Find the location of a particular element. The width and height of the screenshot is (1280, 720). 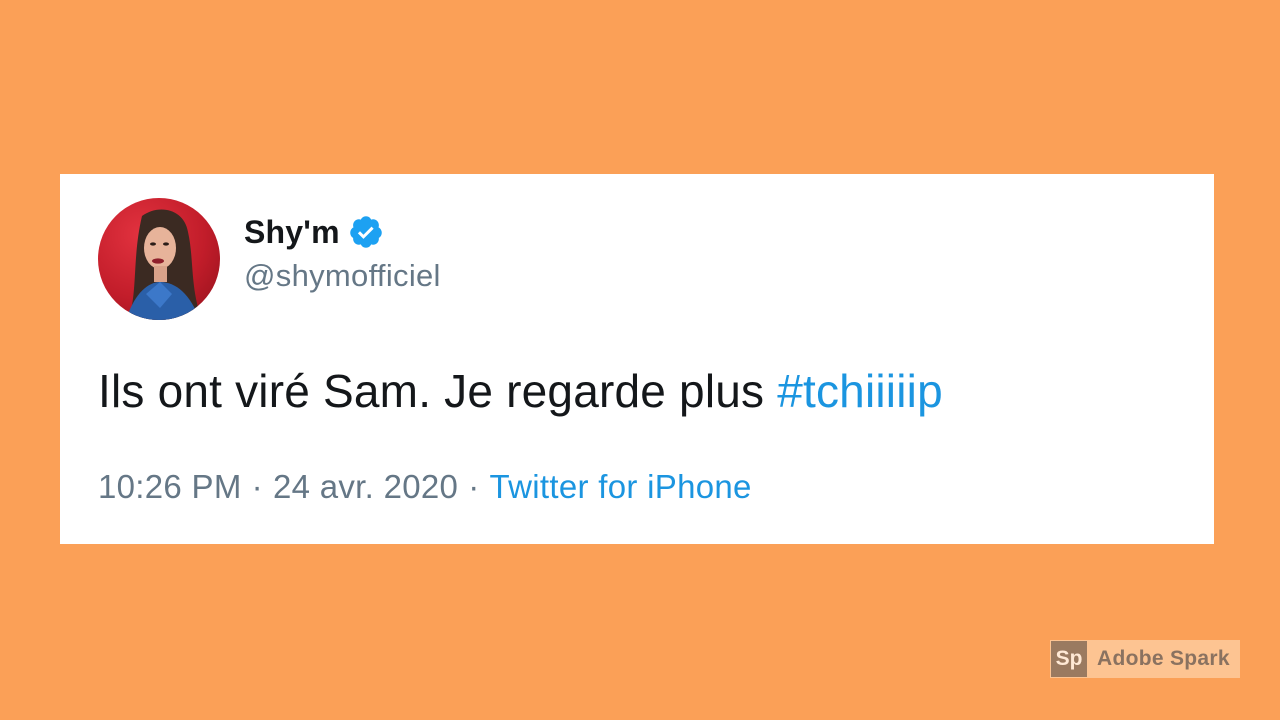

tweet-date: 24 avr. 2020 is located at coordinates (365, 486).